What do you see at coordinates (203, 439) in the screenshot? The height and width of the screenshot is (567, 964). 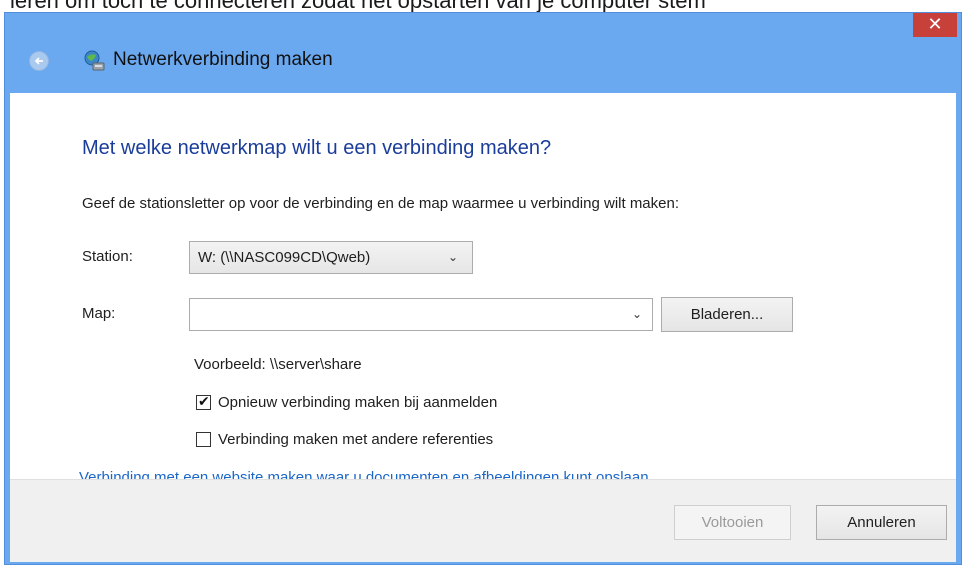 I see `other-credentials-checkbox` at bounding box center [203, 439].